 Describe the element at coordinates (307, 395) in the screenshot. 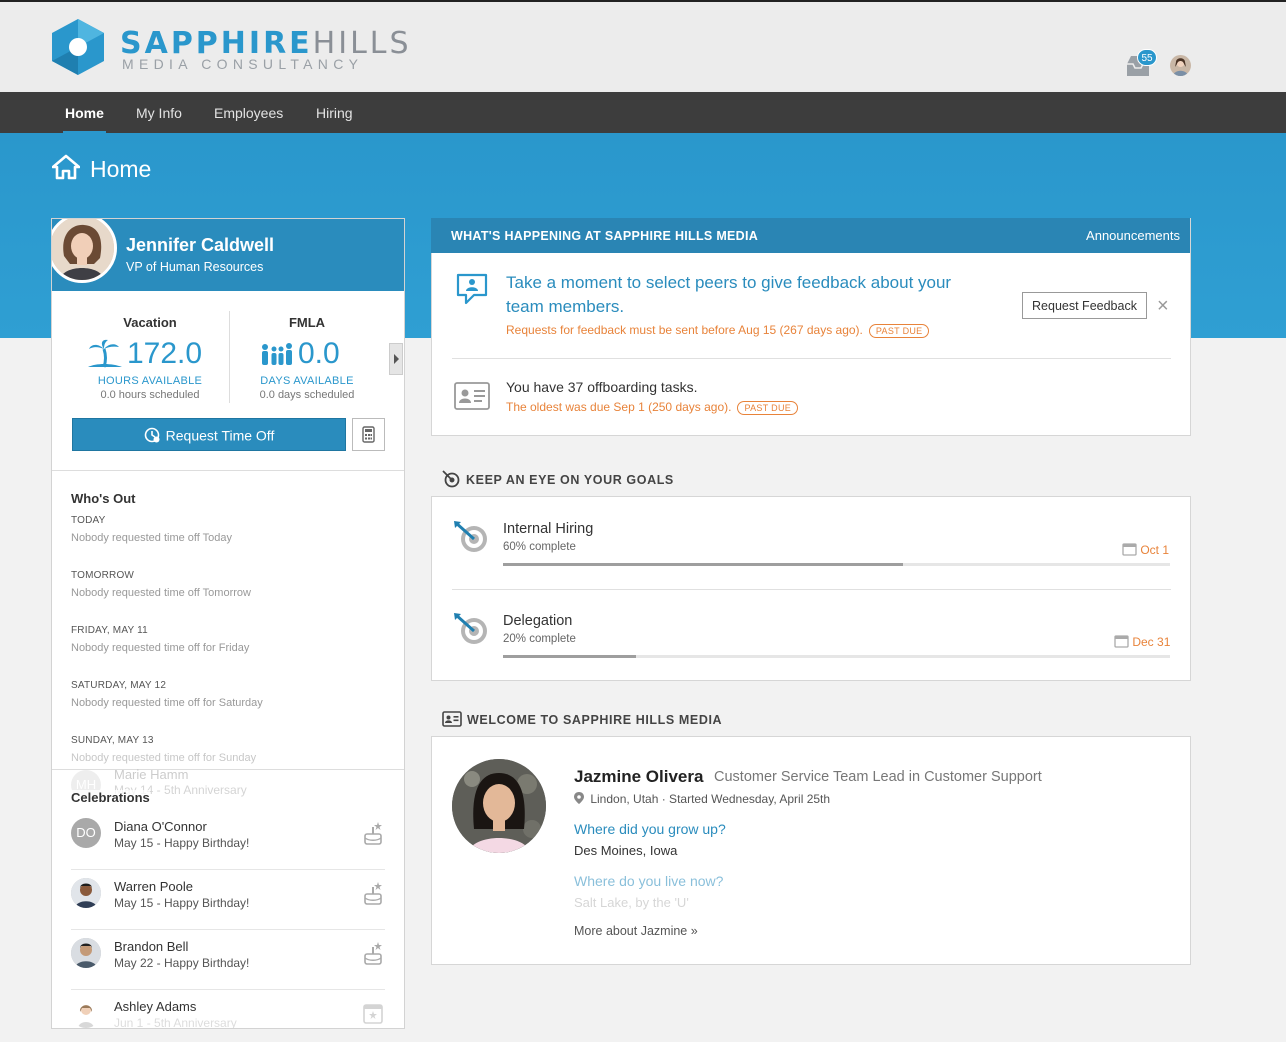

I see `fmla-scheduled: 0.0 days scheduled` at that location.